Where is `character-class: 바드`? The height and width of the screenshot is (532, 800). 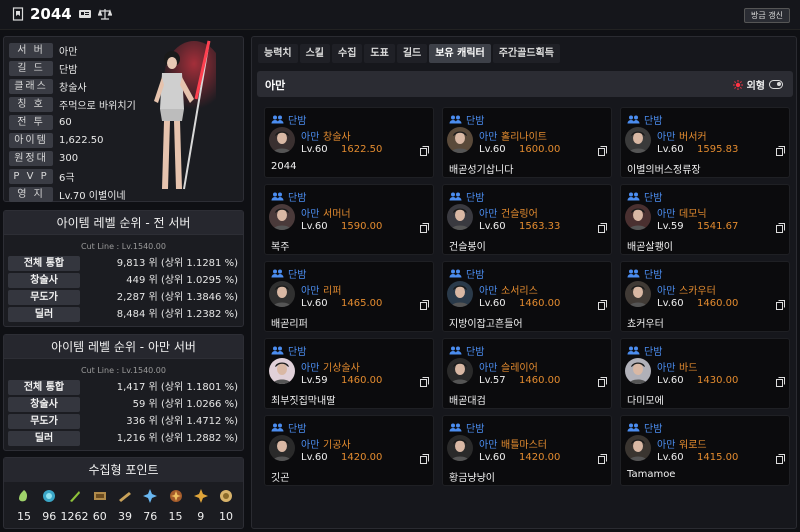 character-class: 바드 is located at coordinates (688, 368).